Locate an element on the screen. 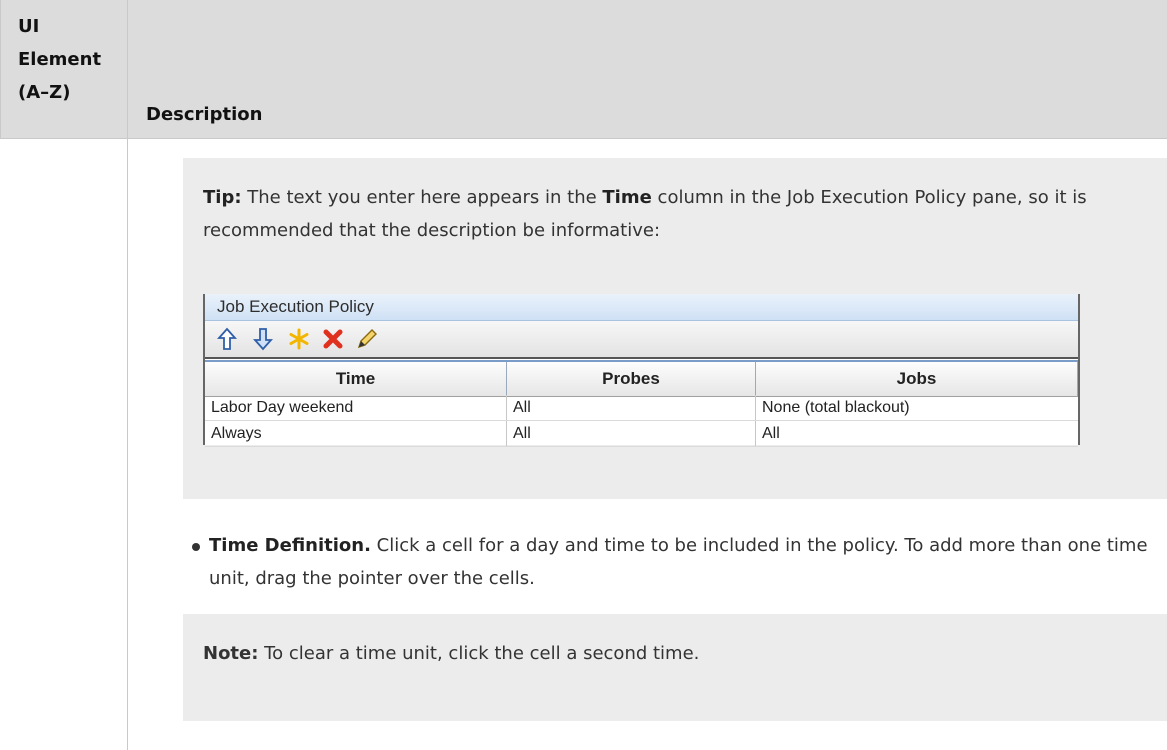 This screenshot has width=1167, height=750. table-row: Always All All is located at coordinates (641, 434).